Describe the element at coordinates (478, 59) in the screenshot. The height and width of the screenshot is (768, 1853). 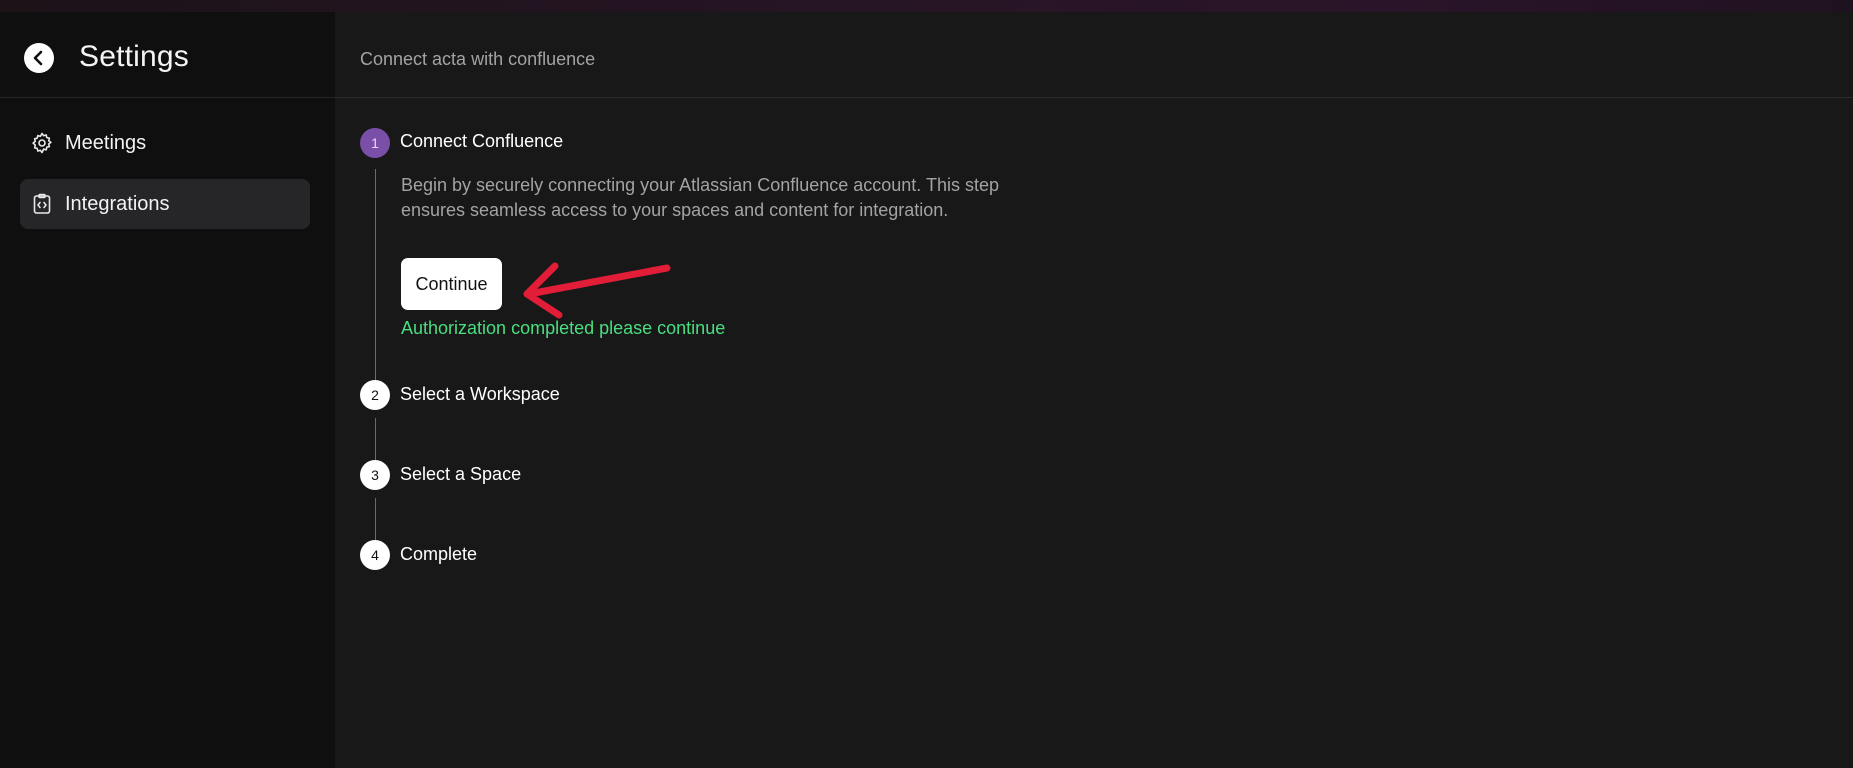
I see `breadcrumb: Connect acta with confluence` at that location.